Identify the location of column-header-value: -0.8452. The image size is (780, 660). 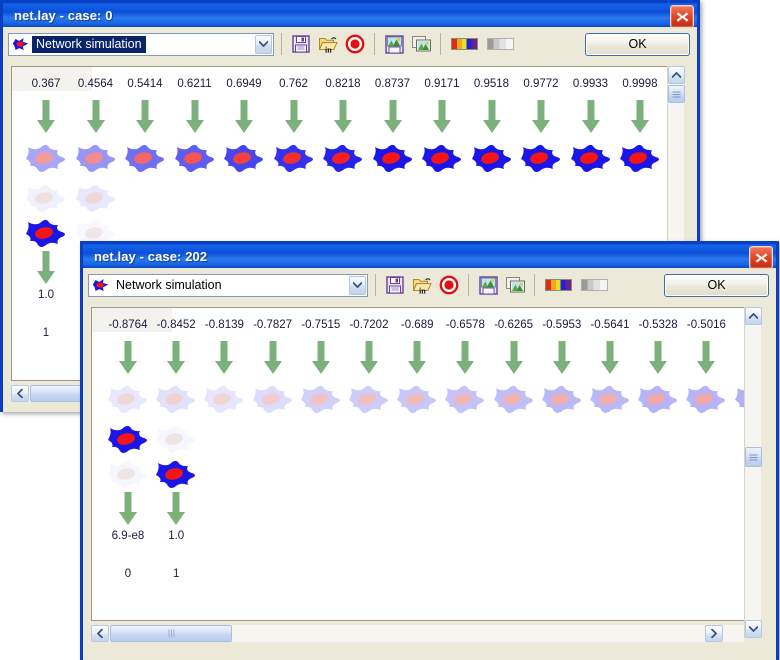
(176, 325).